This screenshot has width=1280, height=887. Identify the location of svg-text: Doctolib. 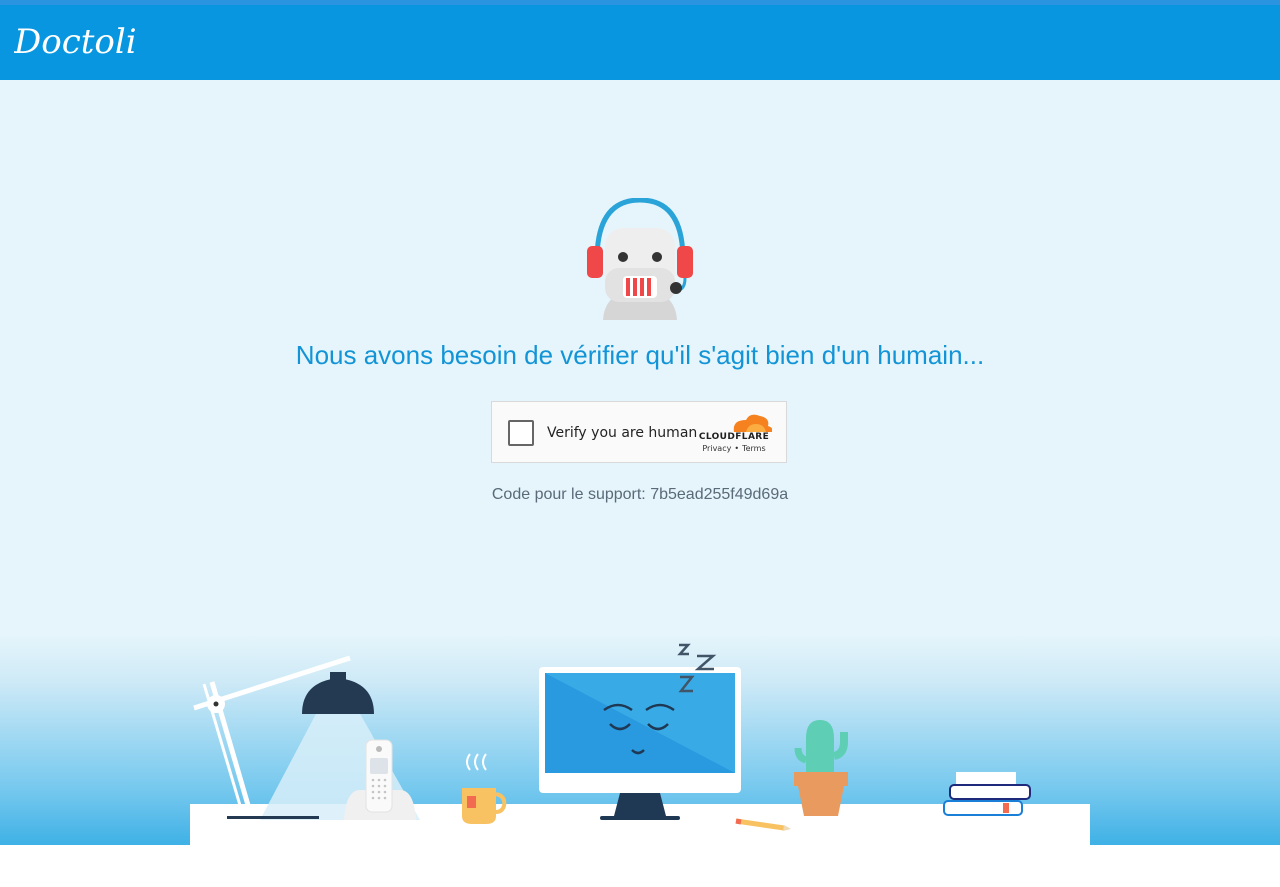
(75, 41).